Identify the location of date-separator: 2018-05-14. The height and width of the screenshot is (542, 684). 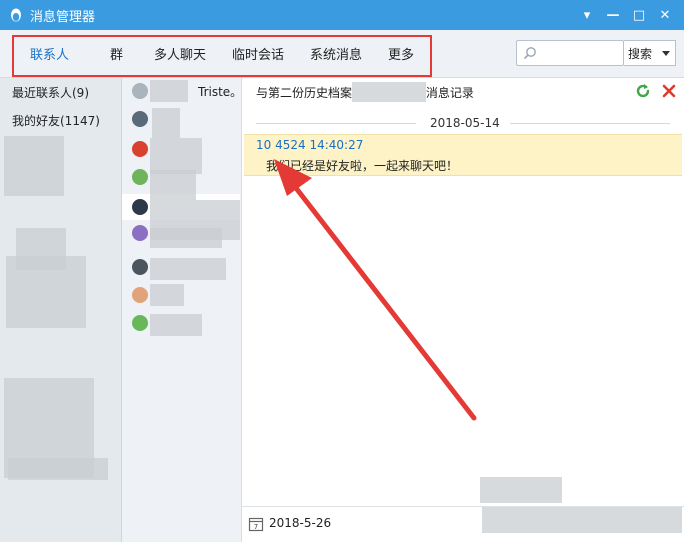
(463, 123).